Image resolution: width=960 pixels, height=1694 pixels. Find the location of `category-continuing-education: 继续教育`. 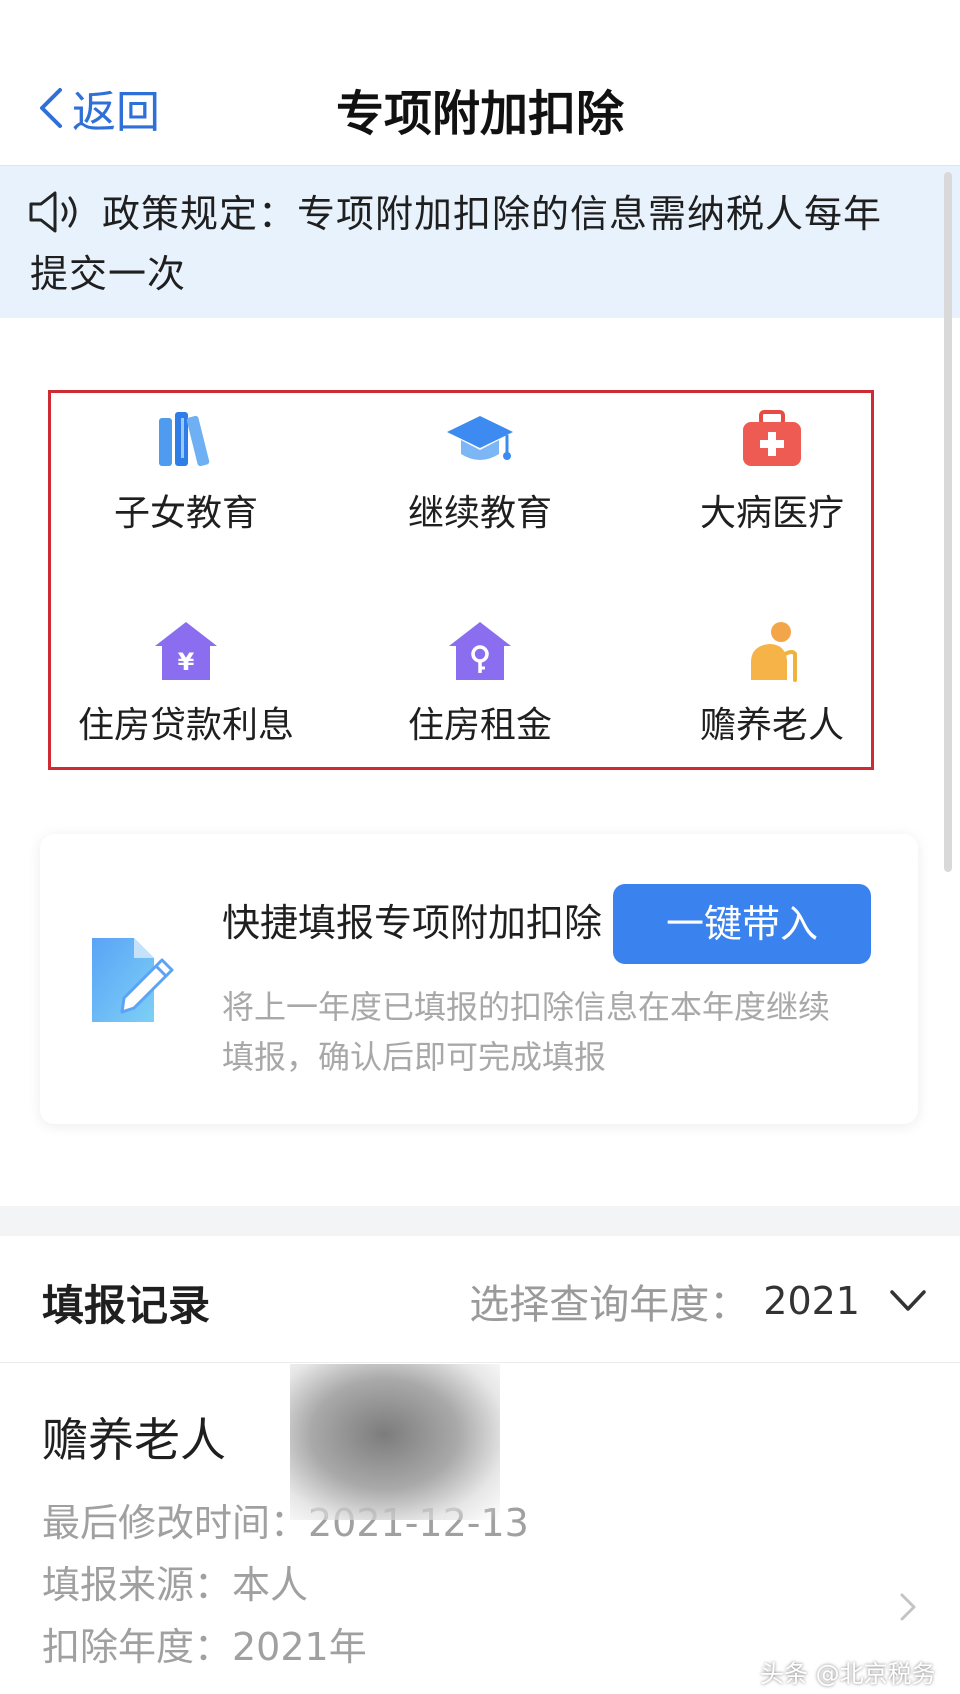

category-continuing-education: 继续教育 is located at coordinates (480, 472).